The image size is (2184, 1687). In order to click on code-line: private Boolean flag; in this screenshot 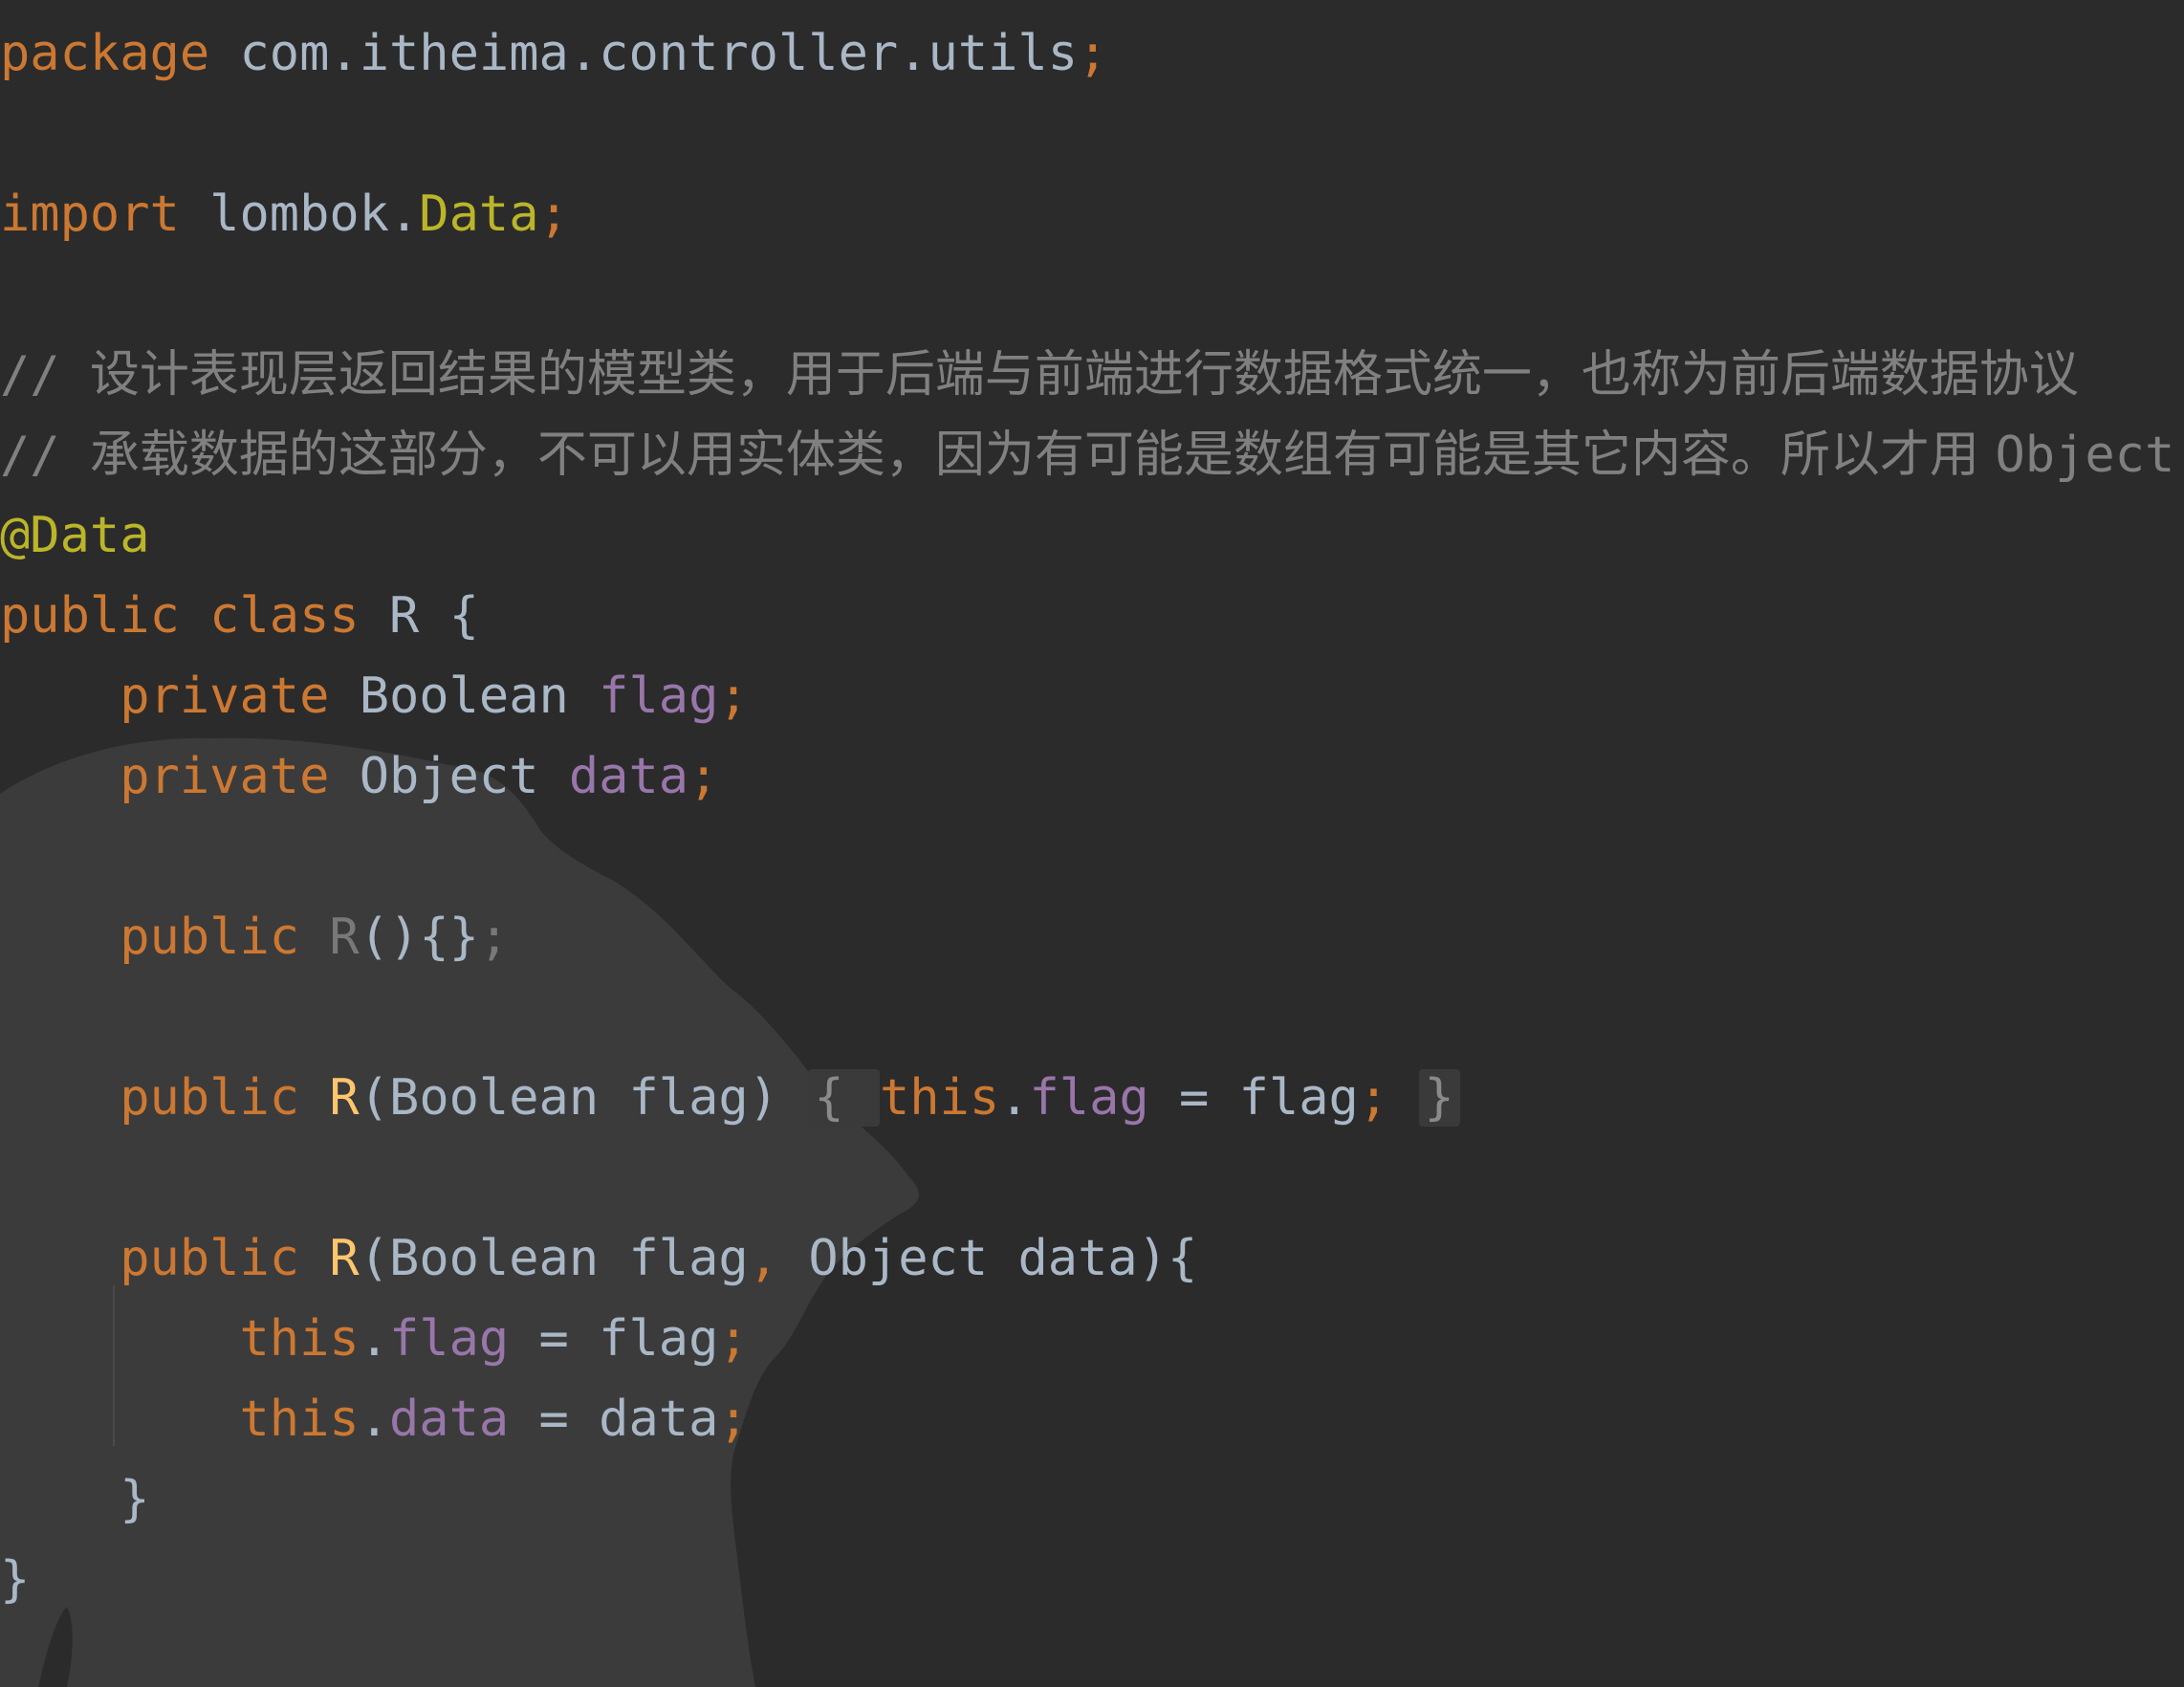, I will do `click(1087, 696)`.